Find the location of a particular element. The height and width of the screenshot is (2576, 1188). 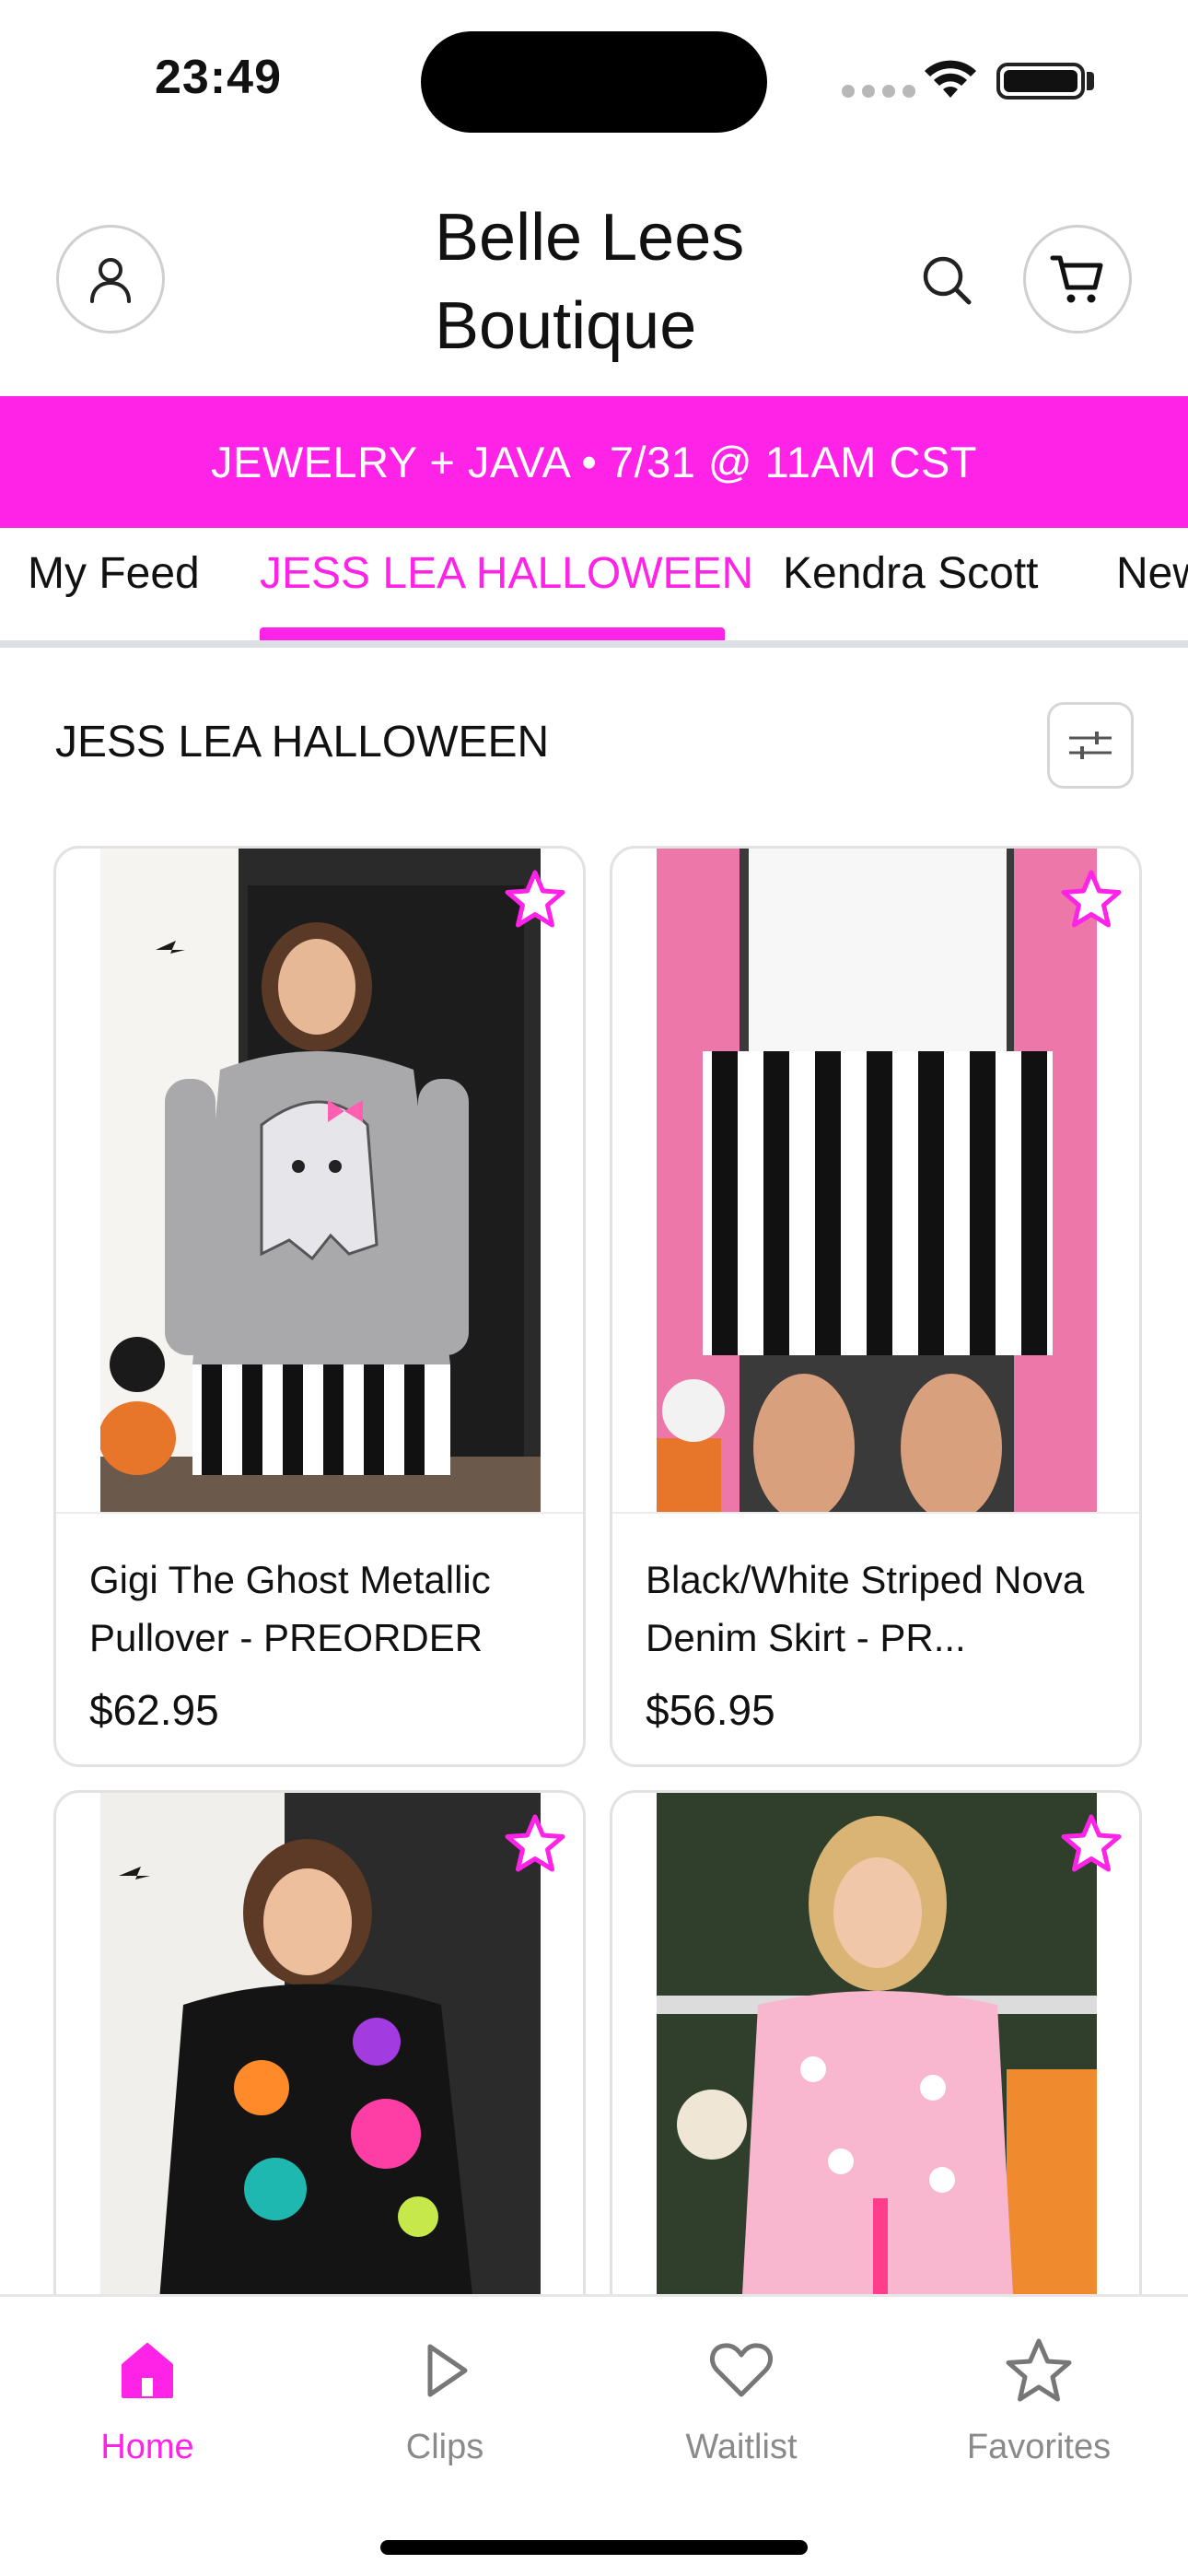

nav-favorites: Favorites is located at coordinates (1039, 2400).